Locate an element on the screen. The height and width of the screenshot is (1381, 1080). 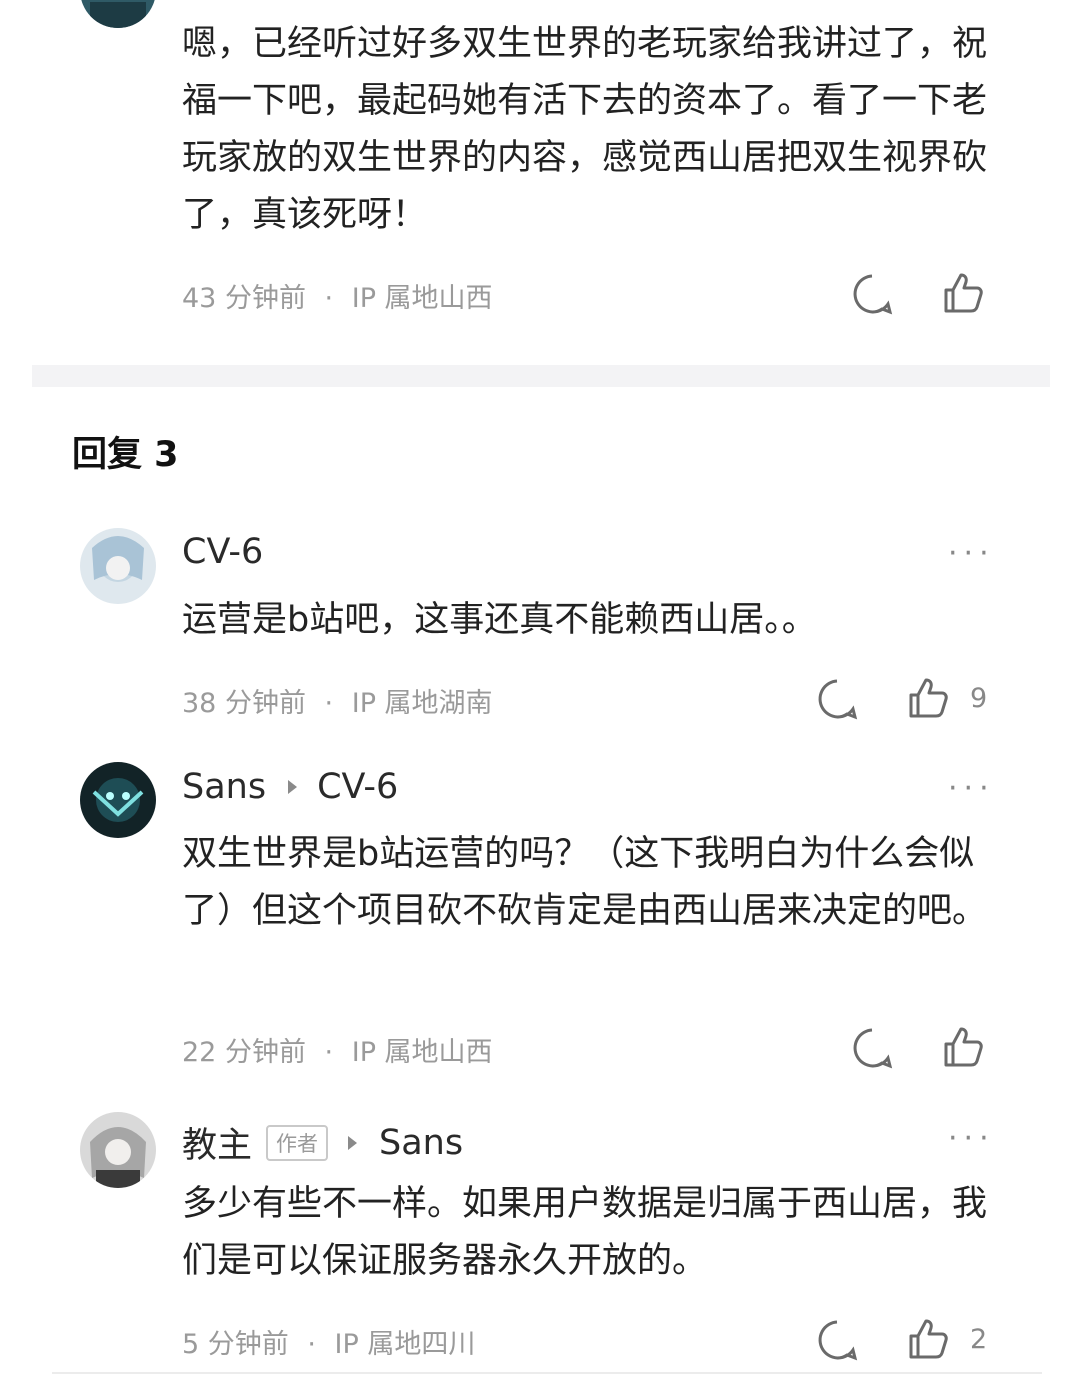
avatar-sans is located at coordinates (118, 800).